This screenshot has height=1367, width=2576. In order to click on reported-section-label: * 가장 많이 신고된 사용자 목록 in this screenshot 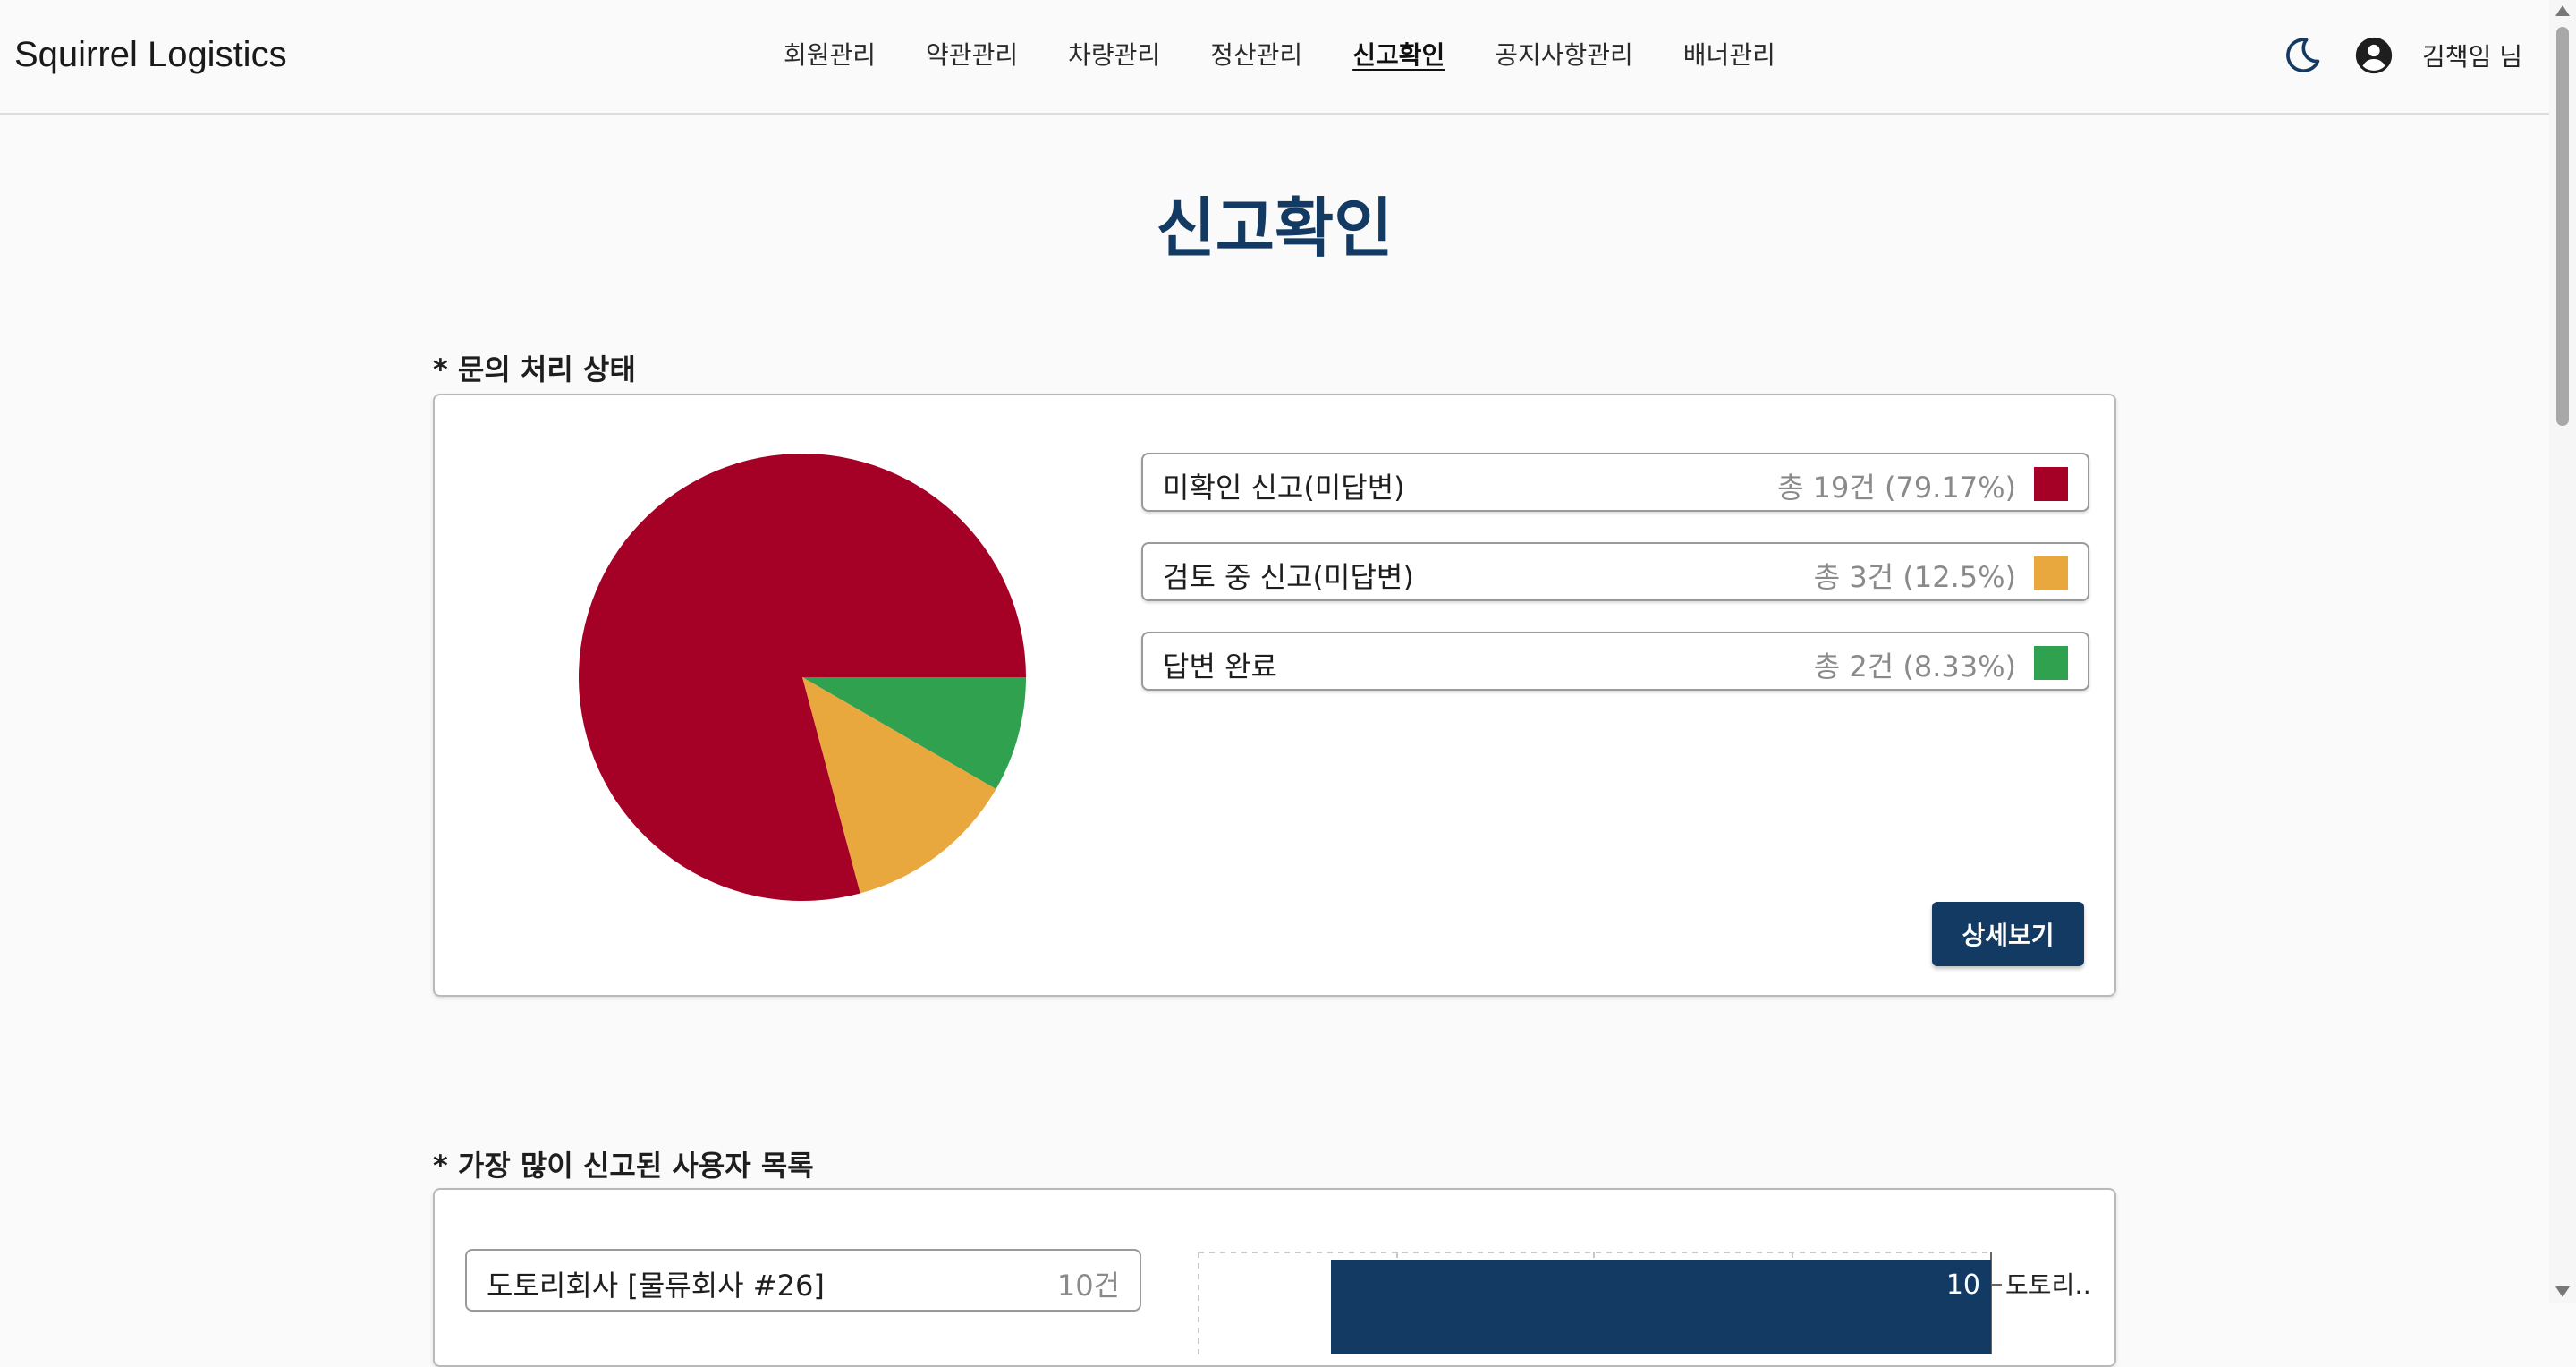, I will do `click(623, 1166)`.